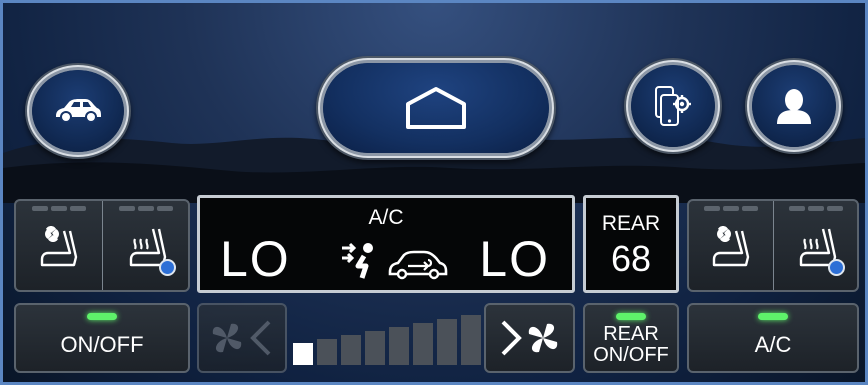 The width and height of the screenshot is (868, 385). I want to click on ac-button-label: A/C, so click(773, 345).